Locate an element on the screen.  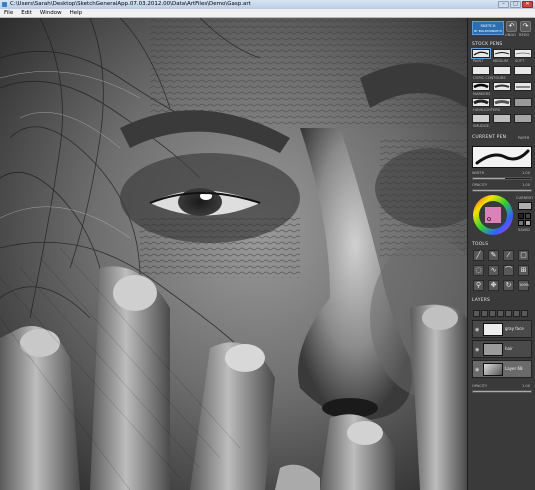
layer-item: ◉ Layer 68 is located at coordinates (502, 369).